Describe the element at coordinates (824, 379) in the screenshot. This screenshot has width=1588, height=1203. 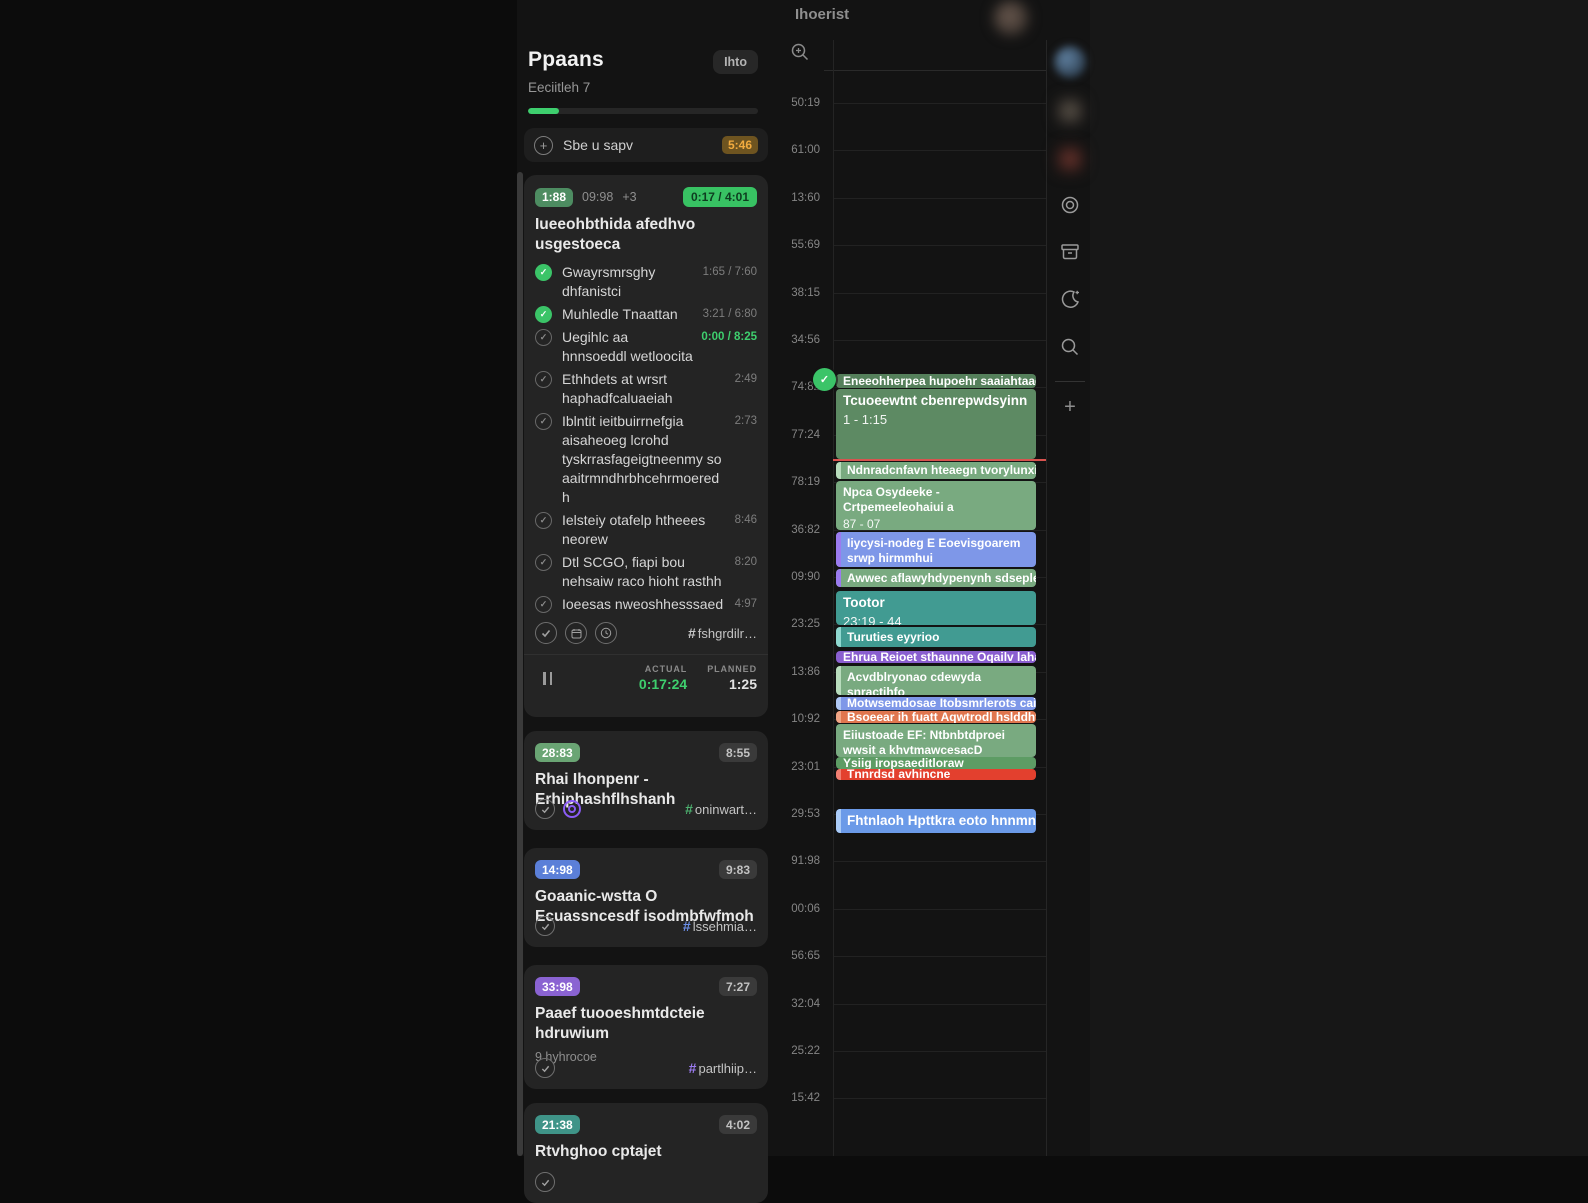
I see `event-check-icon: ✓` at that location.